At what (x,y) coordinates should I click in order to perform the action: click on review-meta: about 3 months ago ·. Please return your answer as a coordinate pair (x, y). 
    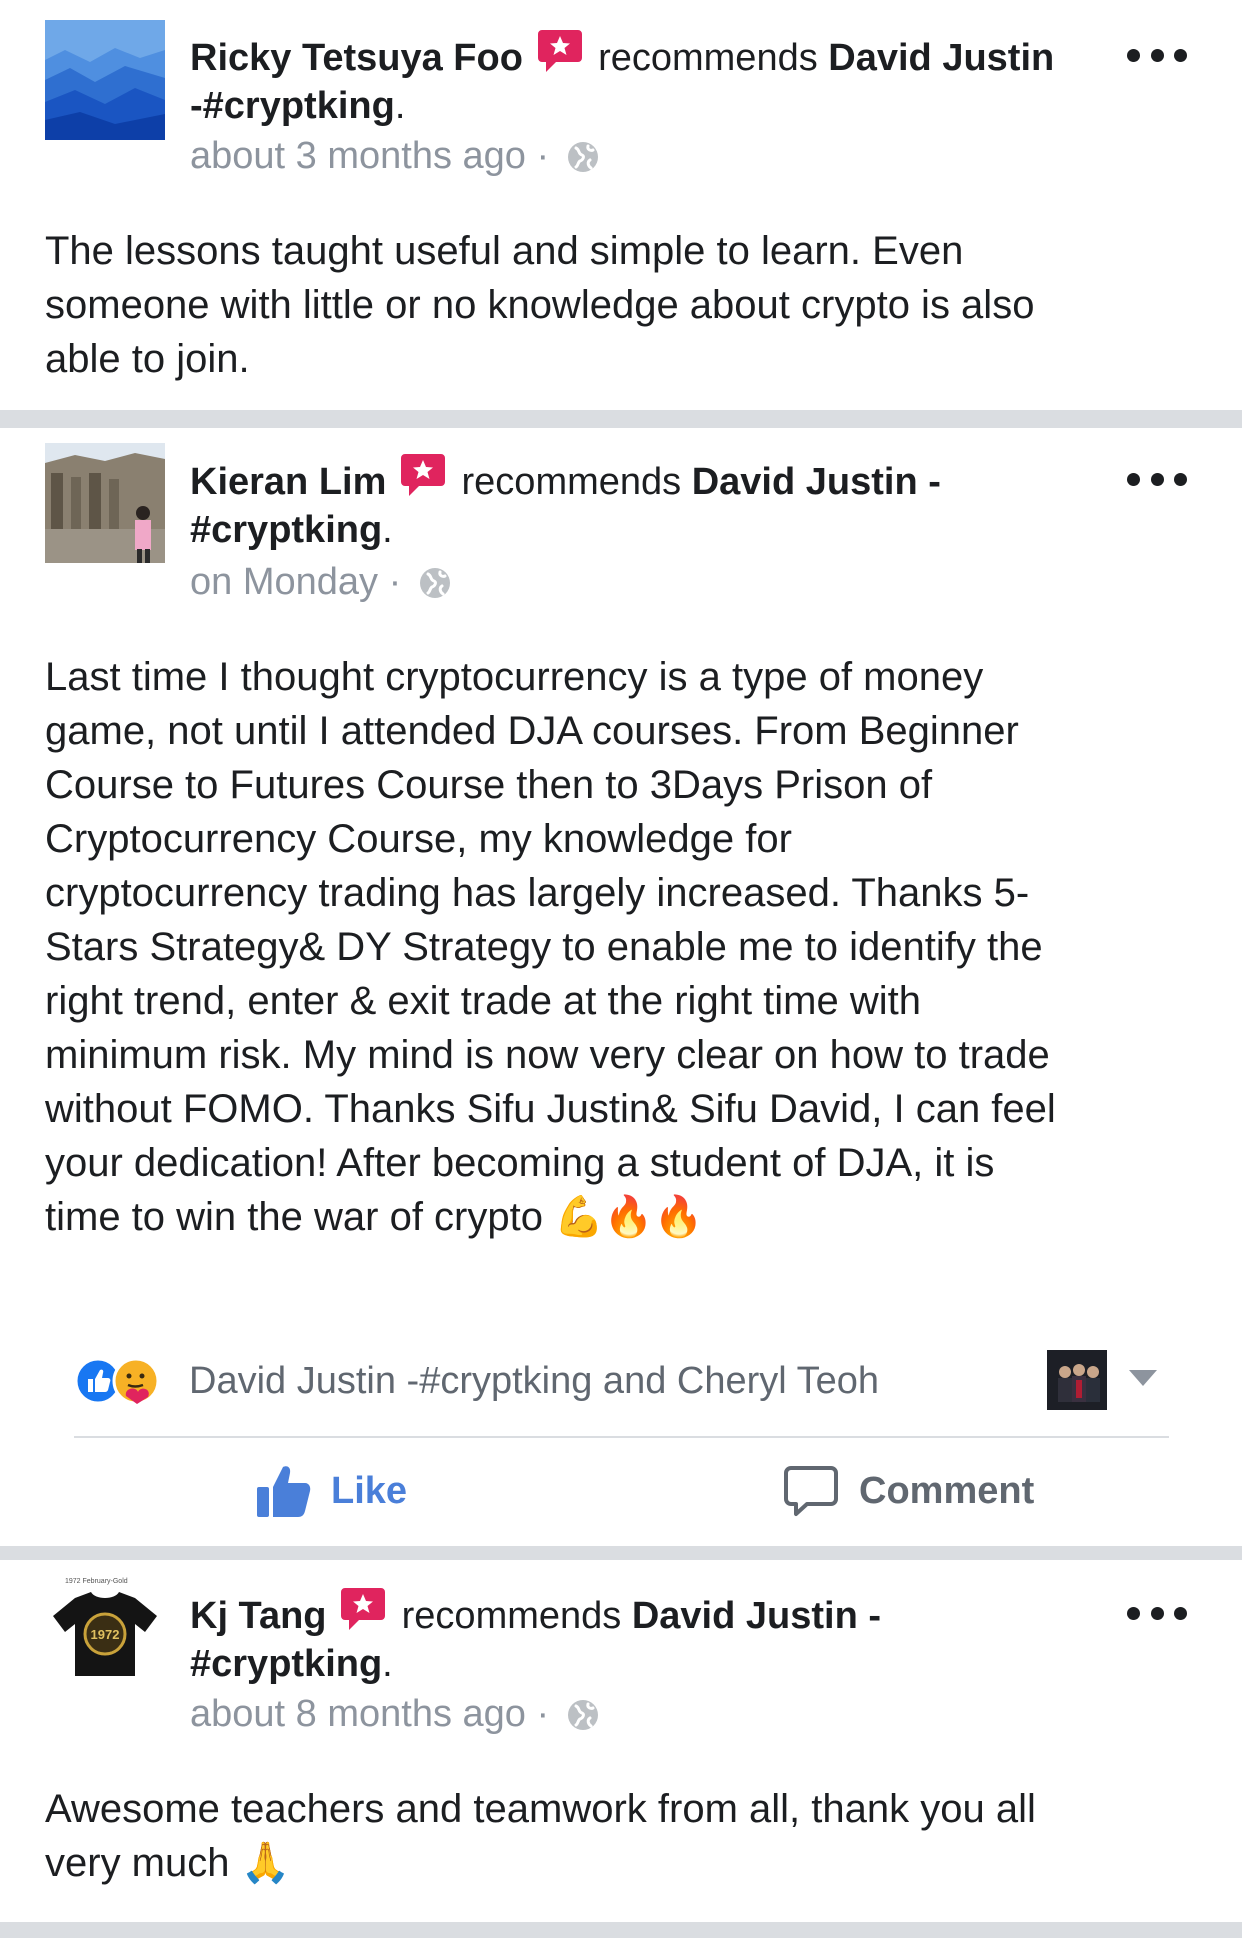
    Looking at the image, I should click on (395, 156).